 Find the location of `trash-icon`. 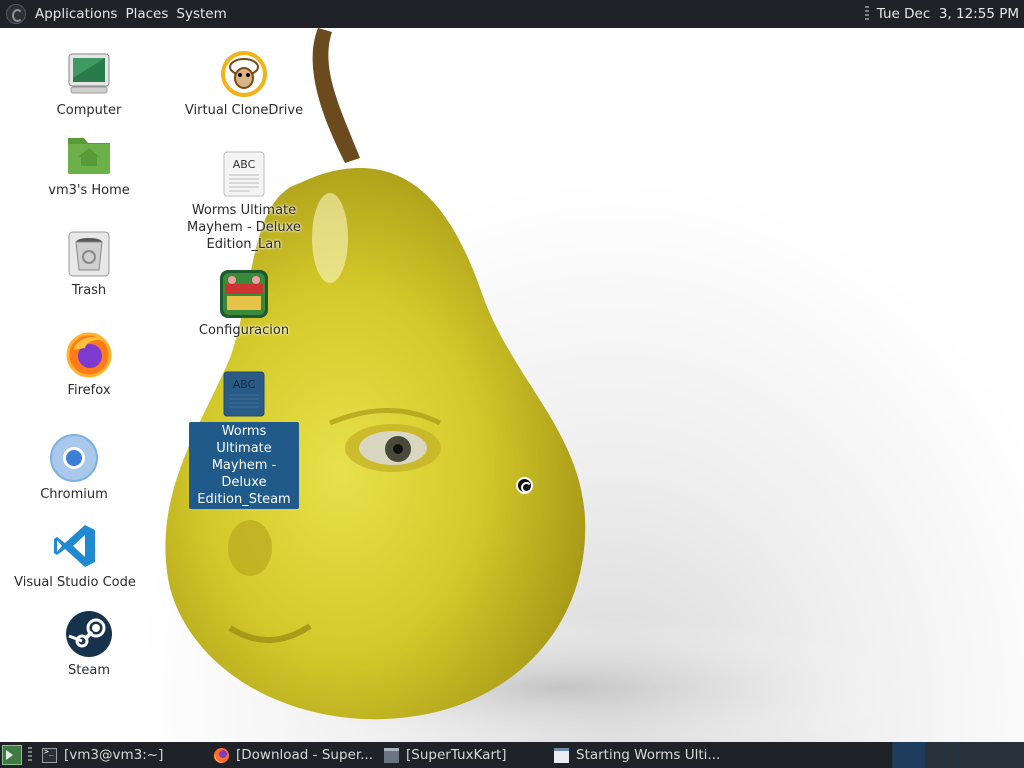

trash-icon is located at coordinates (89, 254).